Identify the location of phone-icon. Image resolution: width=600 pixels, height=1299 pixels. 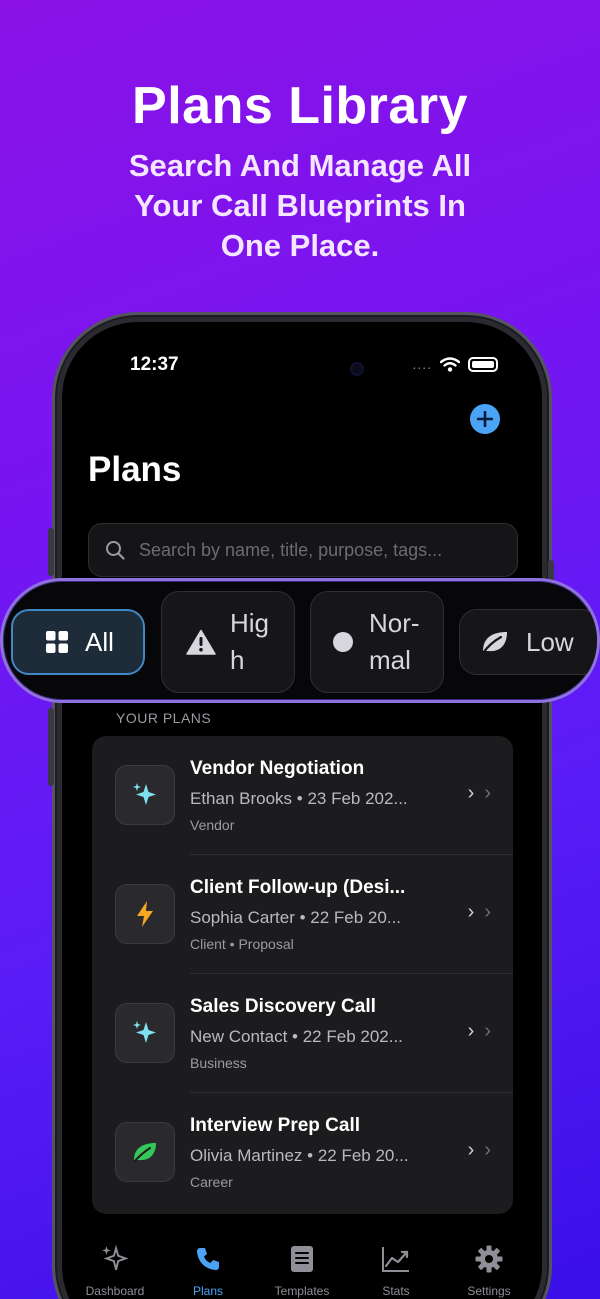
(208, 1259).